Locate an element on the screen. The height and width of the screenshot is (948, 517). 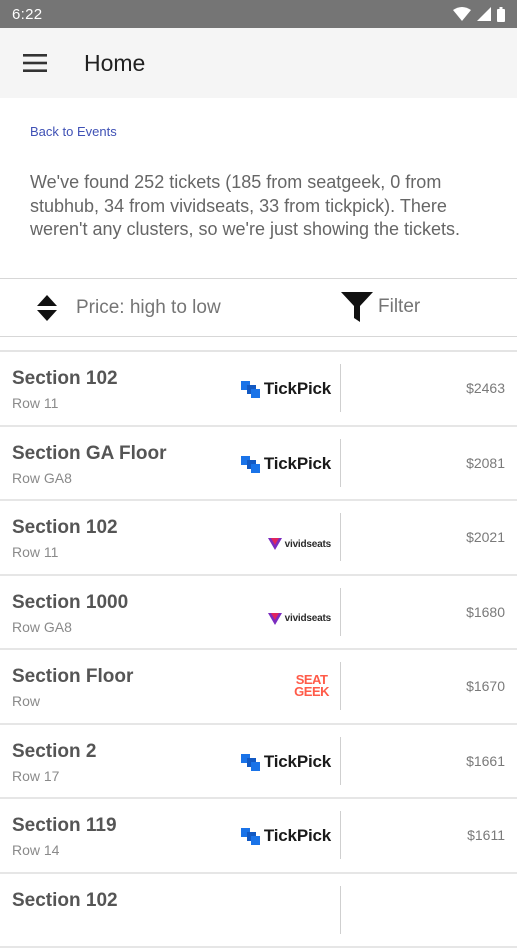
seatgeek-logo: SEAT GEEK is located at coordinates (311, 687).